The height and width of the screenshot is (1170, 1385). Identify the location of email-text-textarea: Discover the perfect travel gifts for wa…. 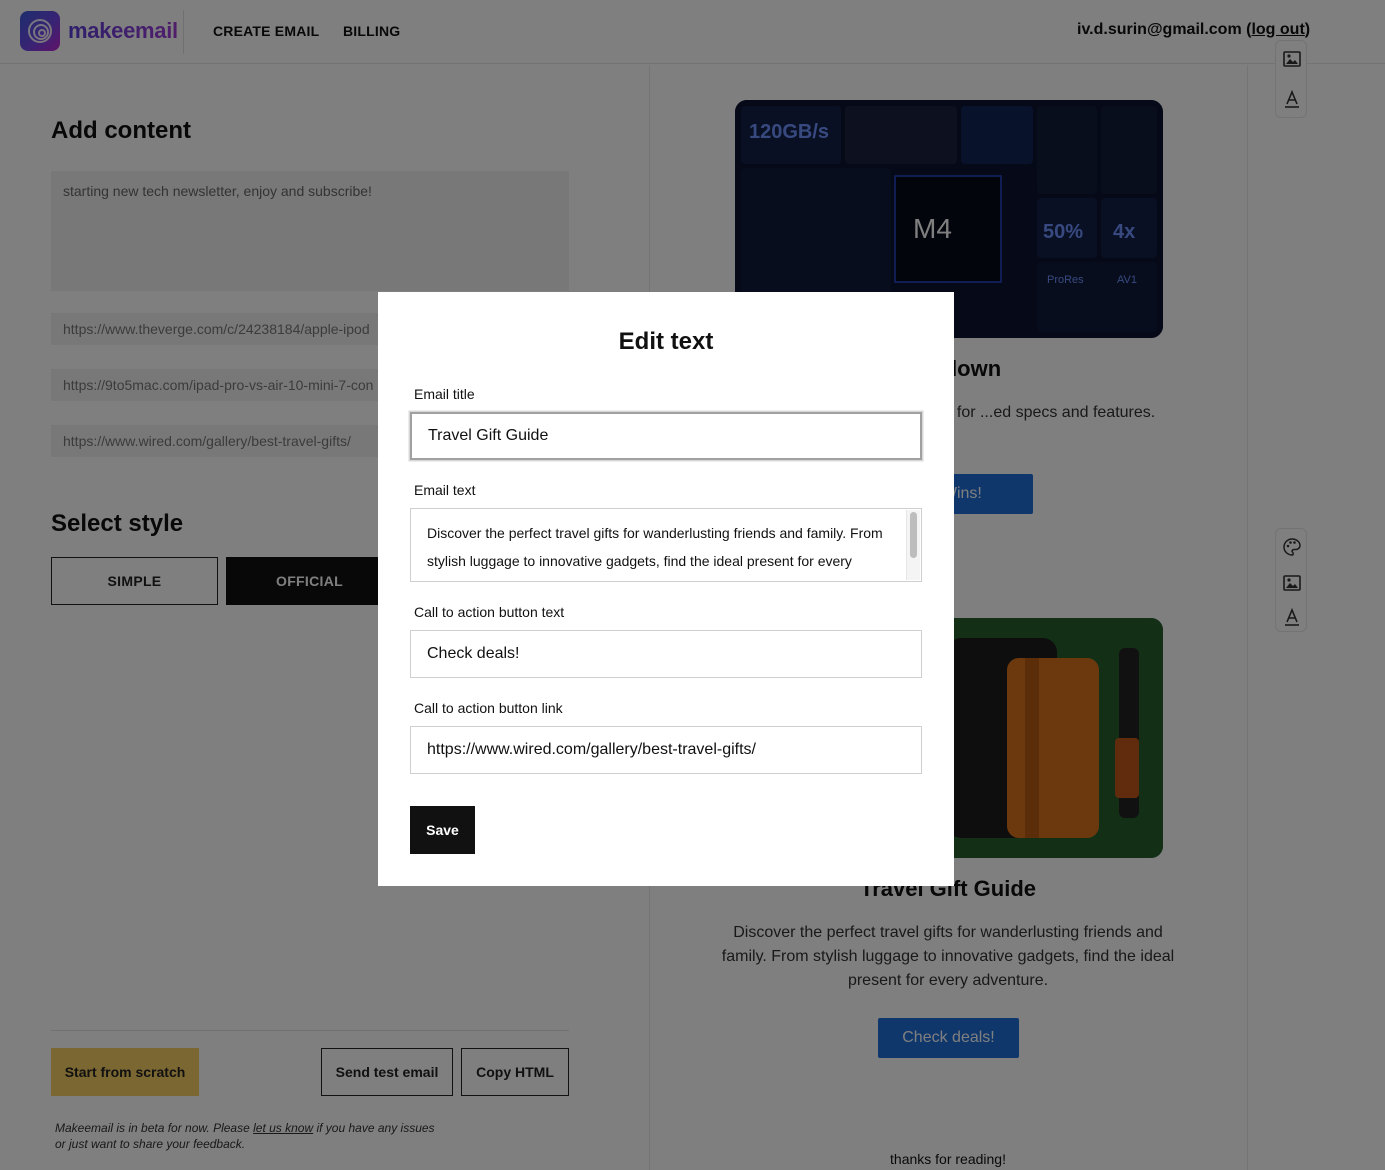
(666, 545).